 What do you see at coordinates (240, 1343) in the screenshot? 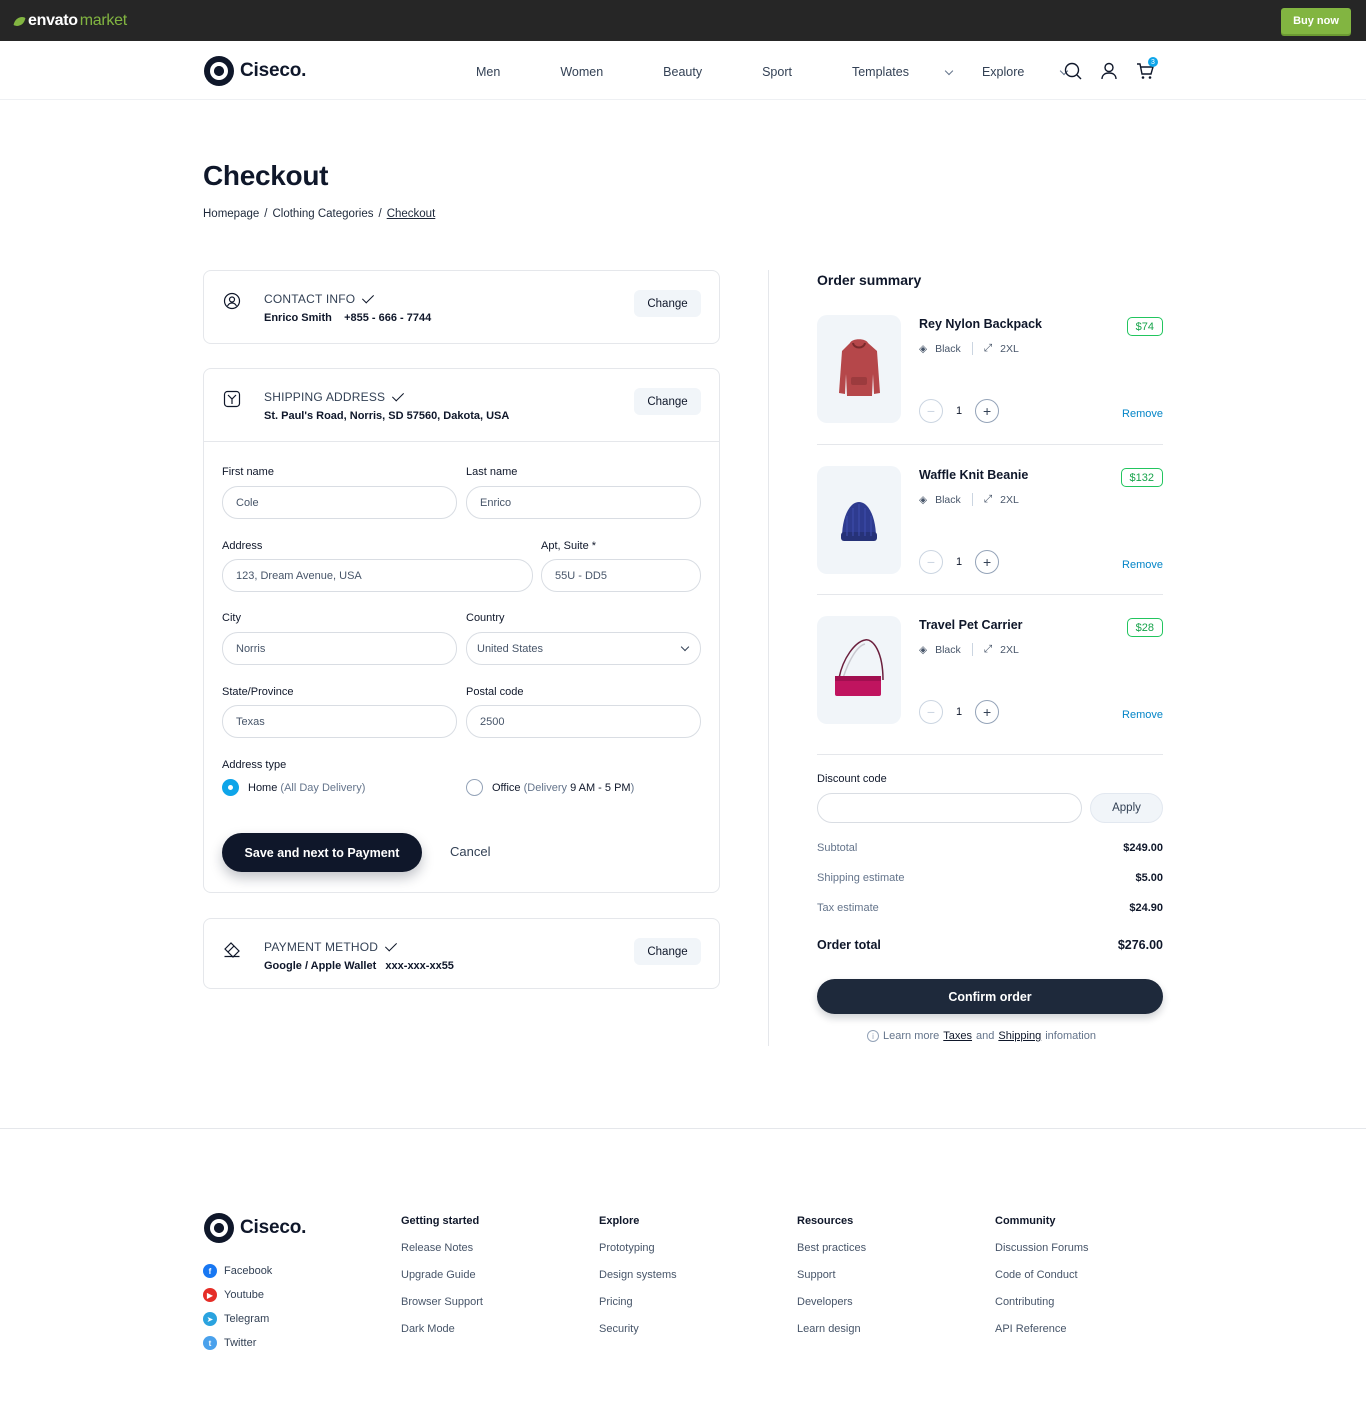
I see `social-label: Twitter` at bounding box center [240, 1343].